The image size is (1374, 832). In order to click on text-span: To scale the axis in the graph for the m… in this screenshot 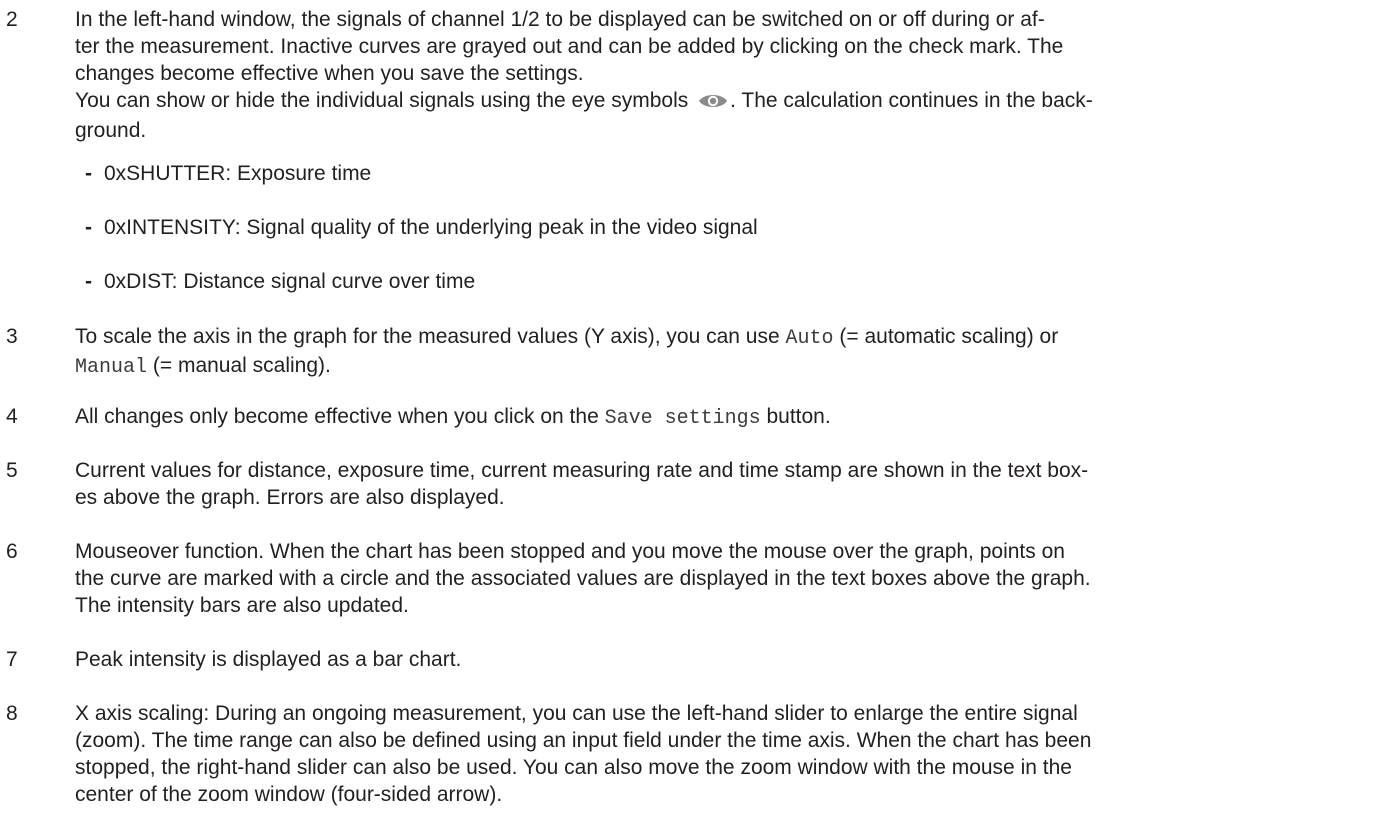, I will do `click(427, 336)`.